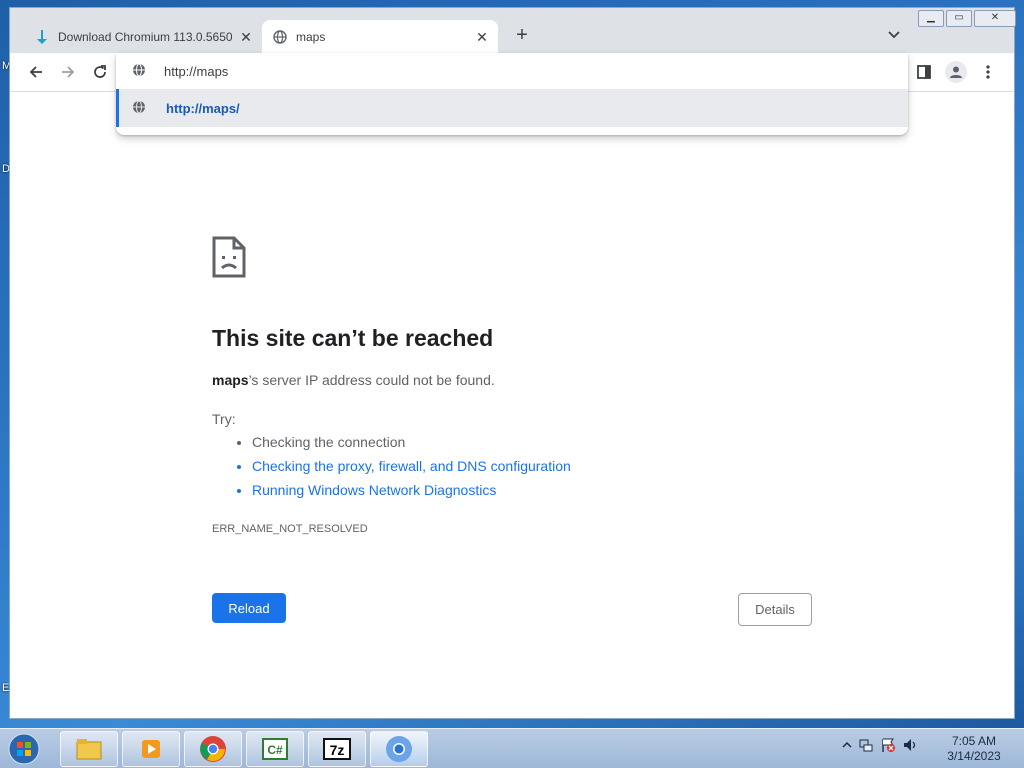 The width and height of the screenshot is (1024, 768). What do you see at coordinates (512, 748) in the screenshot?
I see `taskbar: C# 7z 7:05 AM 3/14/2023` at bounding box center [512, 748].